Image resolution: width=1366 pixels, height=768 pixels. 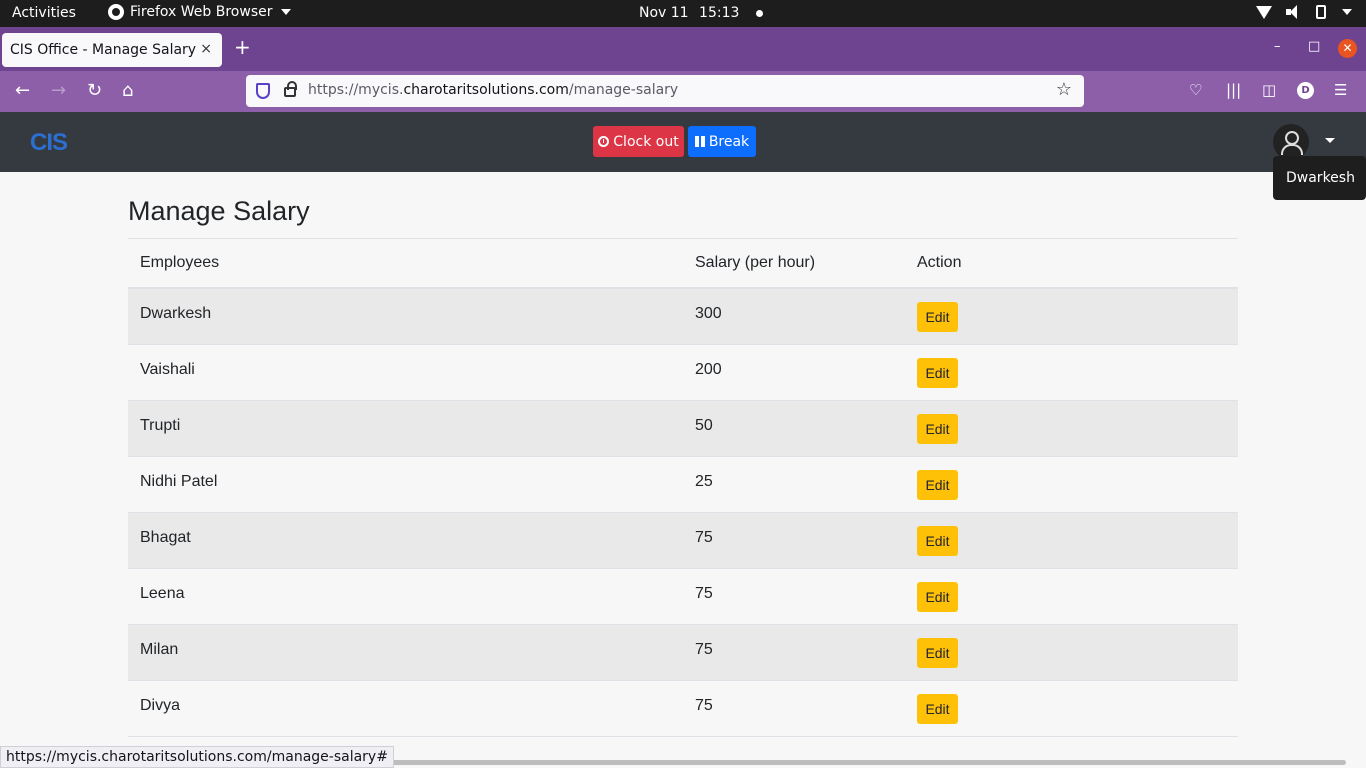 I want to click on app-header: CIS Clock out Break, so click(x=683, y=142).